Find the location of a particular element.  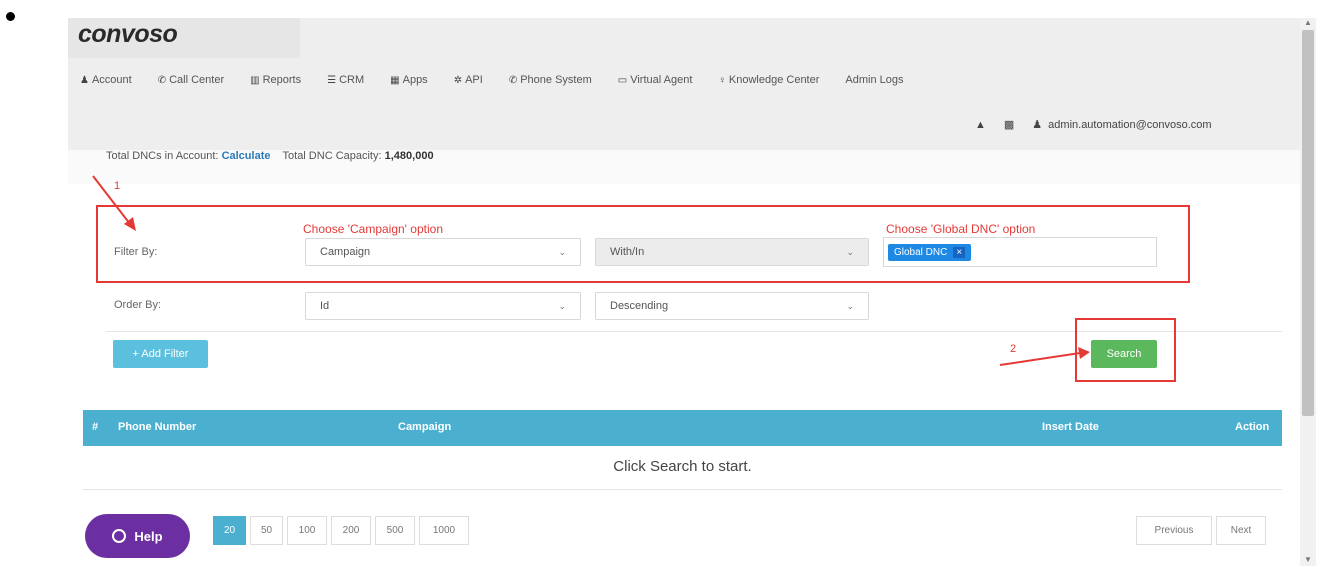

nav-item-account: ♟ Account is located at coordinates (106, 80).